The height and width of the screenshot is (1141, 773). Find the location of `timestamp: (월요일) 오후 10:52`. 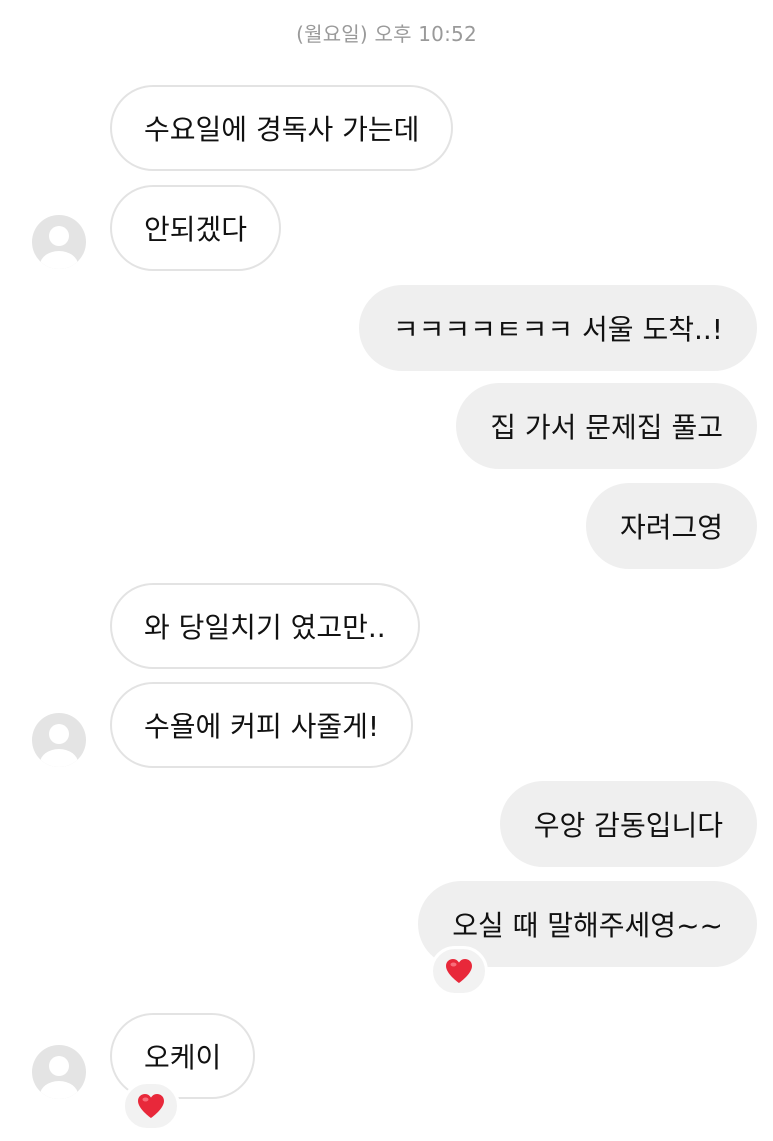

timestamp: (월요일) 오후 10:52 is located at coordinates (386, 34).